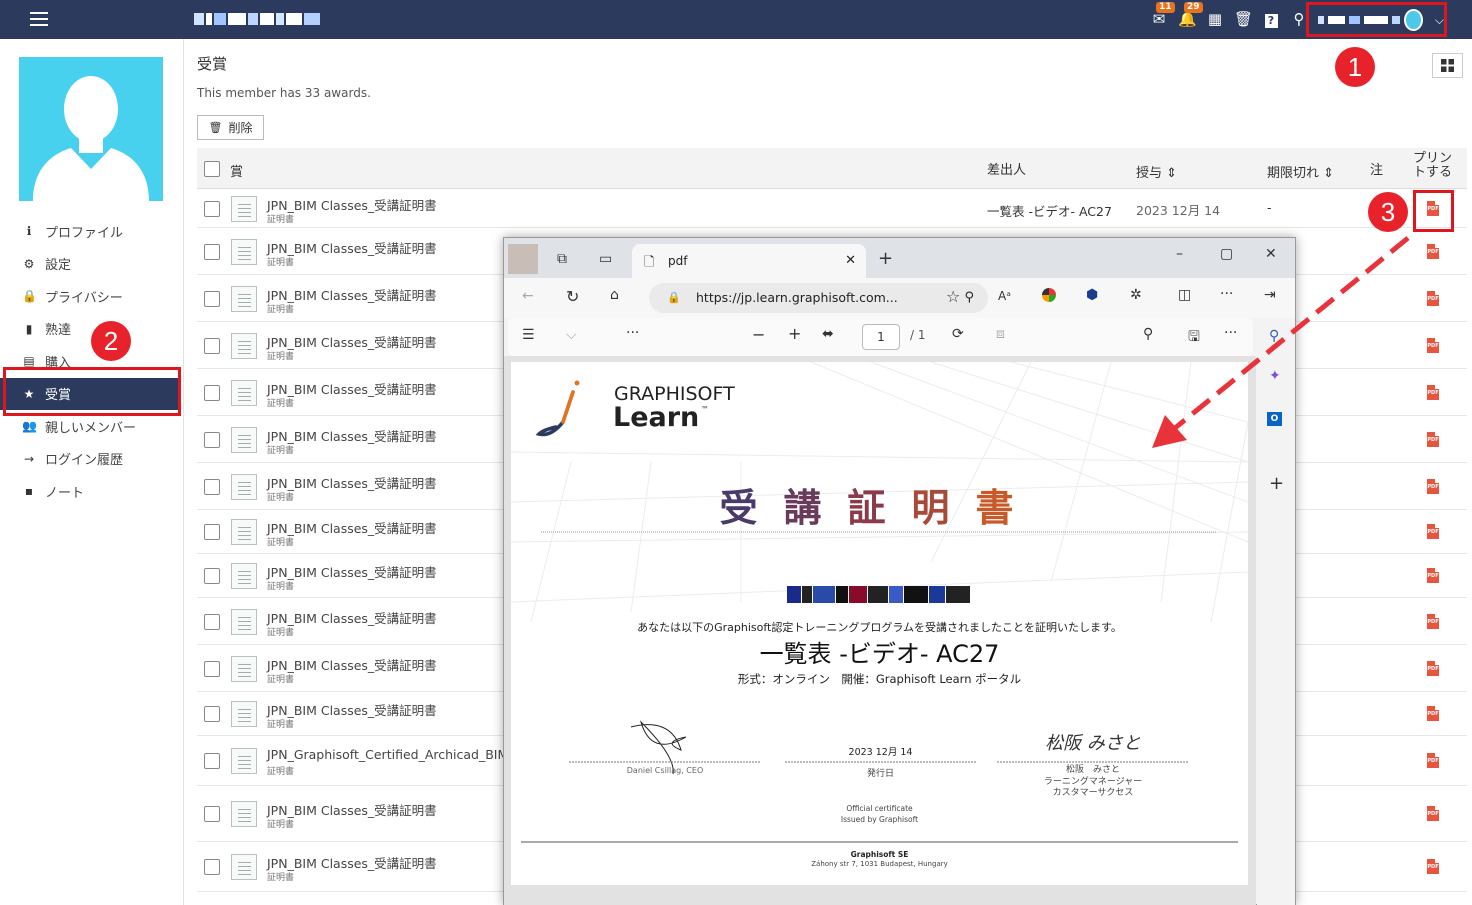  I want to click on outlook-icon: O, so click(1274, 417).